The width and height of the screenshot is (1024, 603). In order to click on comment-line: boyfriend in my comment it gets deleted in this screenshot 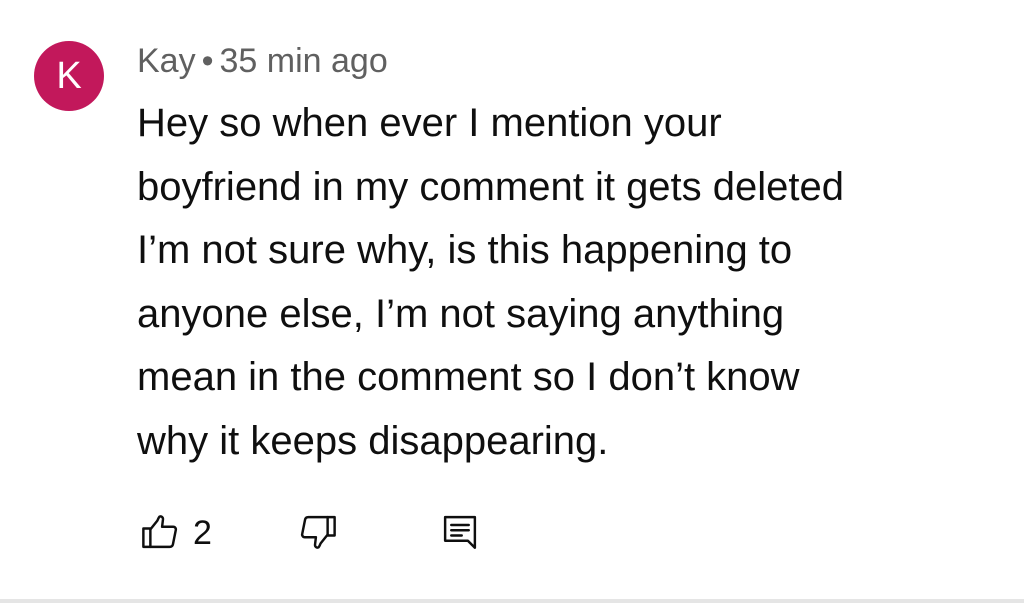, I will do `click(491, 186)`.